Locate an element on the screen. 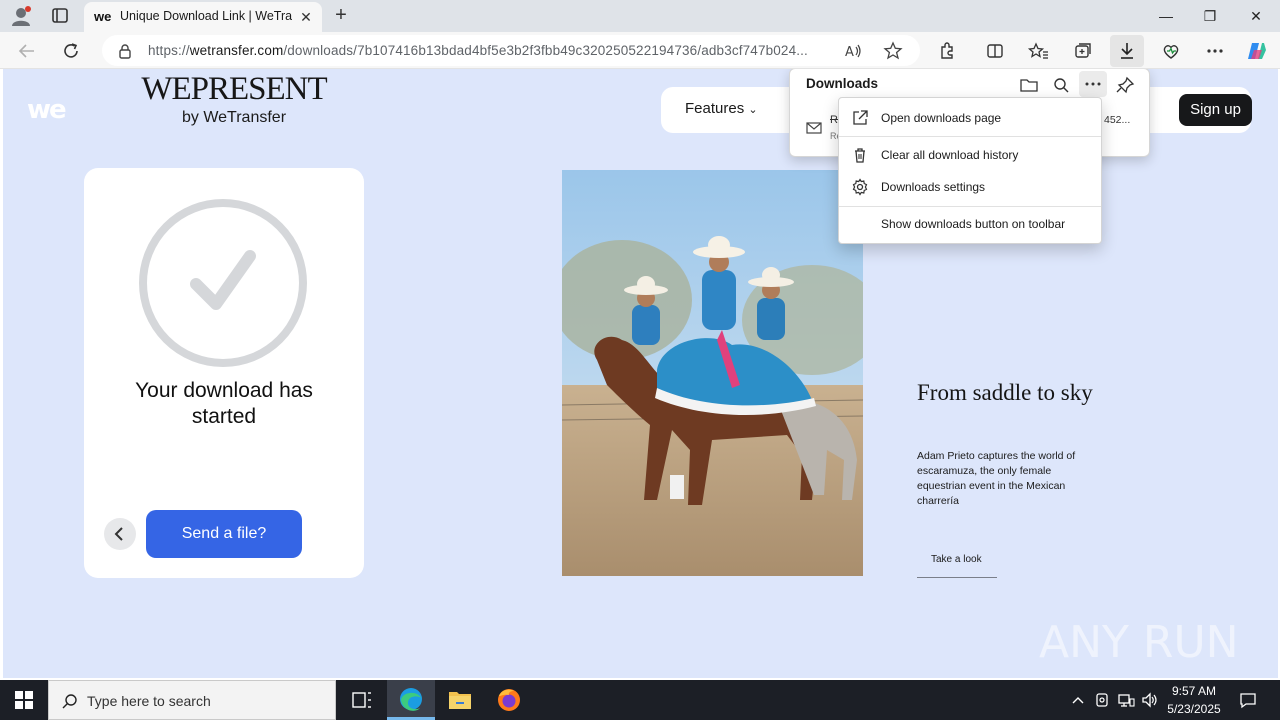 Image resolution: width=1280 pixels, height=725 pixels. menu-item-label: Show downloads button on toolbar is located at coordinates (973, 224).